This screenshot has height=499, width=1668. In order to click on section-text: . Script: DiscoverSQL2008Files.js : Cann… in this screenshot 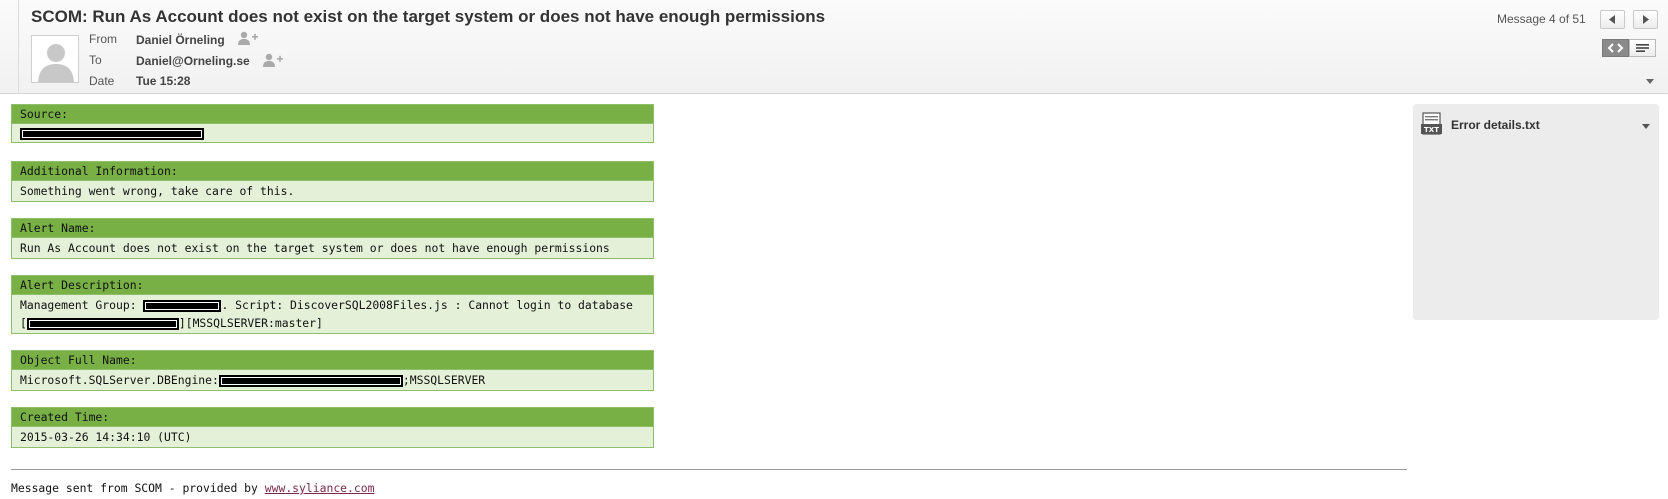, I will do `click(427, 305)`.